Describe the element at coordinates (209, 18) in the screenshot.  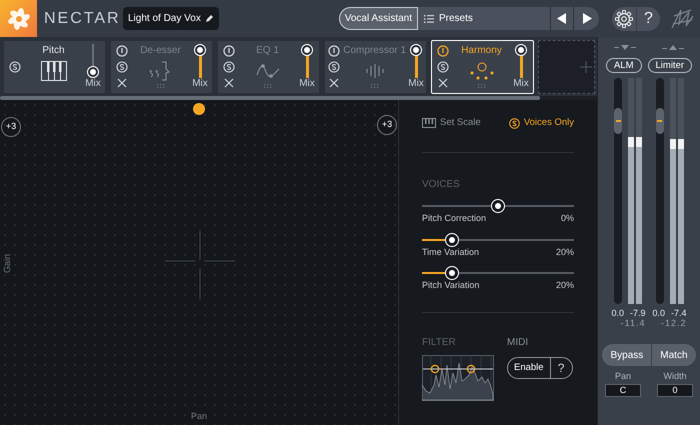
I see `pencil-icon` at that location.